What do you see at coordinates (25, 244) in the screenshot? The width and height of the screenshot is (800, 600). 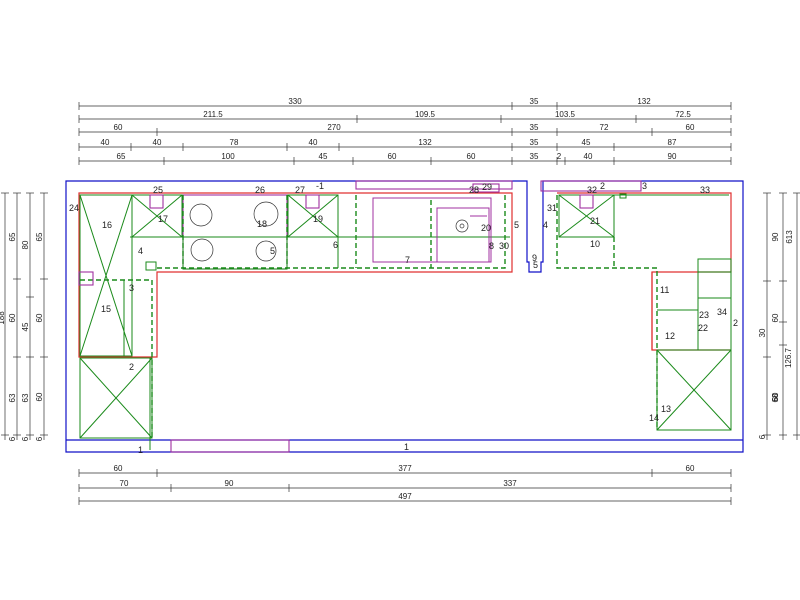 I see `dim-left-c2-1: 80` at bounding box center [25, 244].